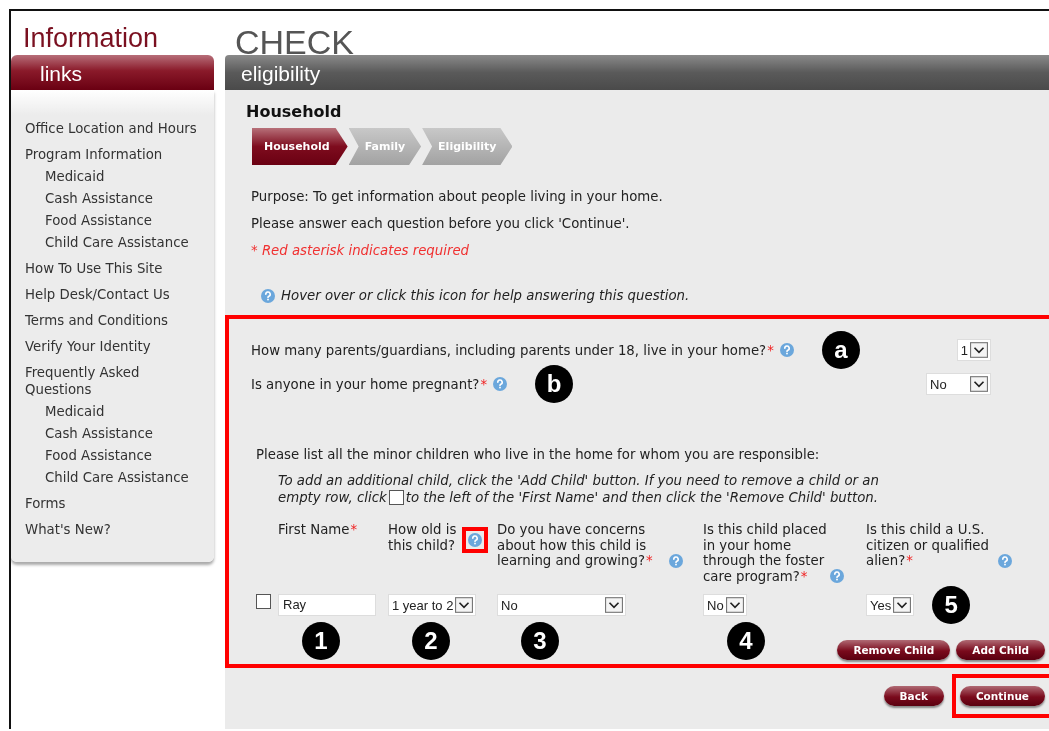  What do you see at coordinates (423, 537) in the screenshot?
I see `column-header: How old is this child?` at bounding box center [423, 537].